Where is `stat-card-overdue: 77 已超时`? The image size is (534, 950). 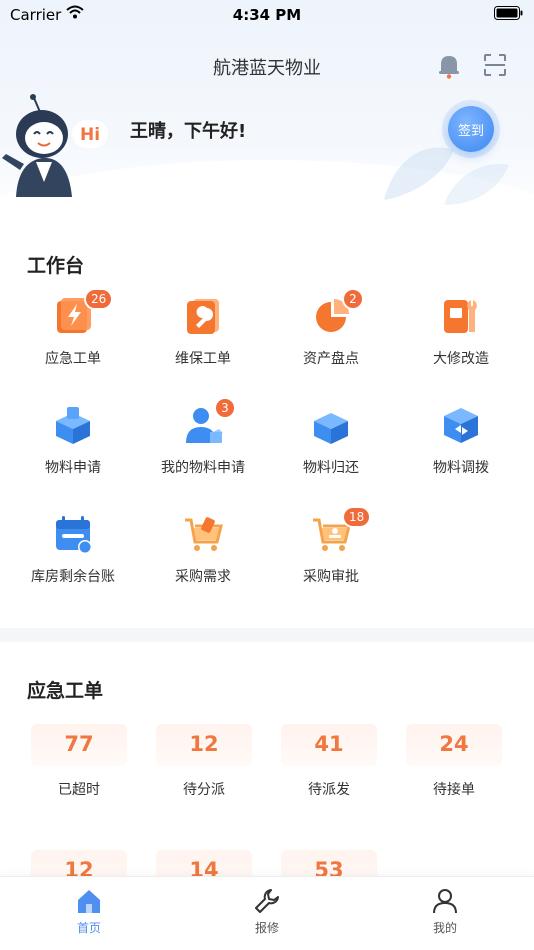
stat-card-overdue: 77 已超时 is located at coordinates (79, 764).